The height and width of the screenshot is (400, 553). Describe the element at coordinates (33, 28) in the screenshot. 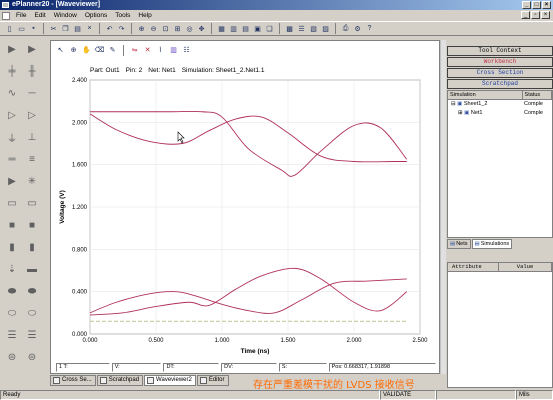

I see `save-icon: ▪` at that location.